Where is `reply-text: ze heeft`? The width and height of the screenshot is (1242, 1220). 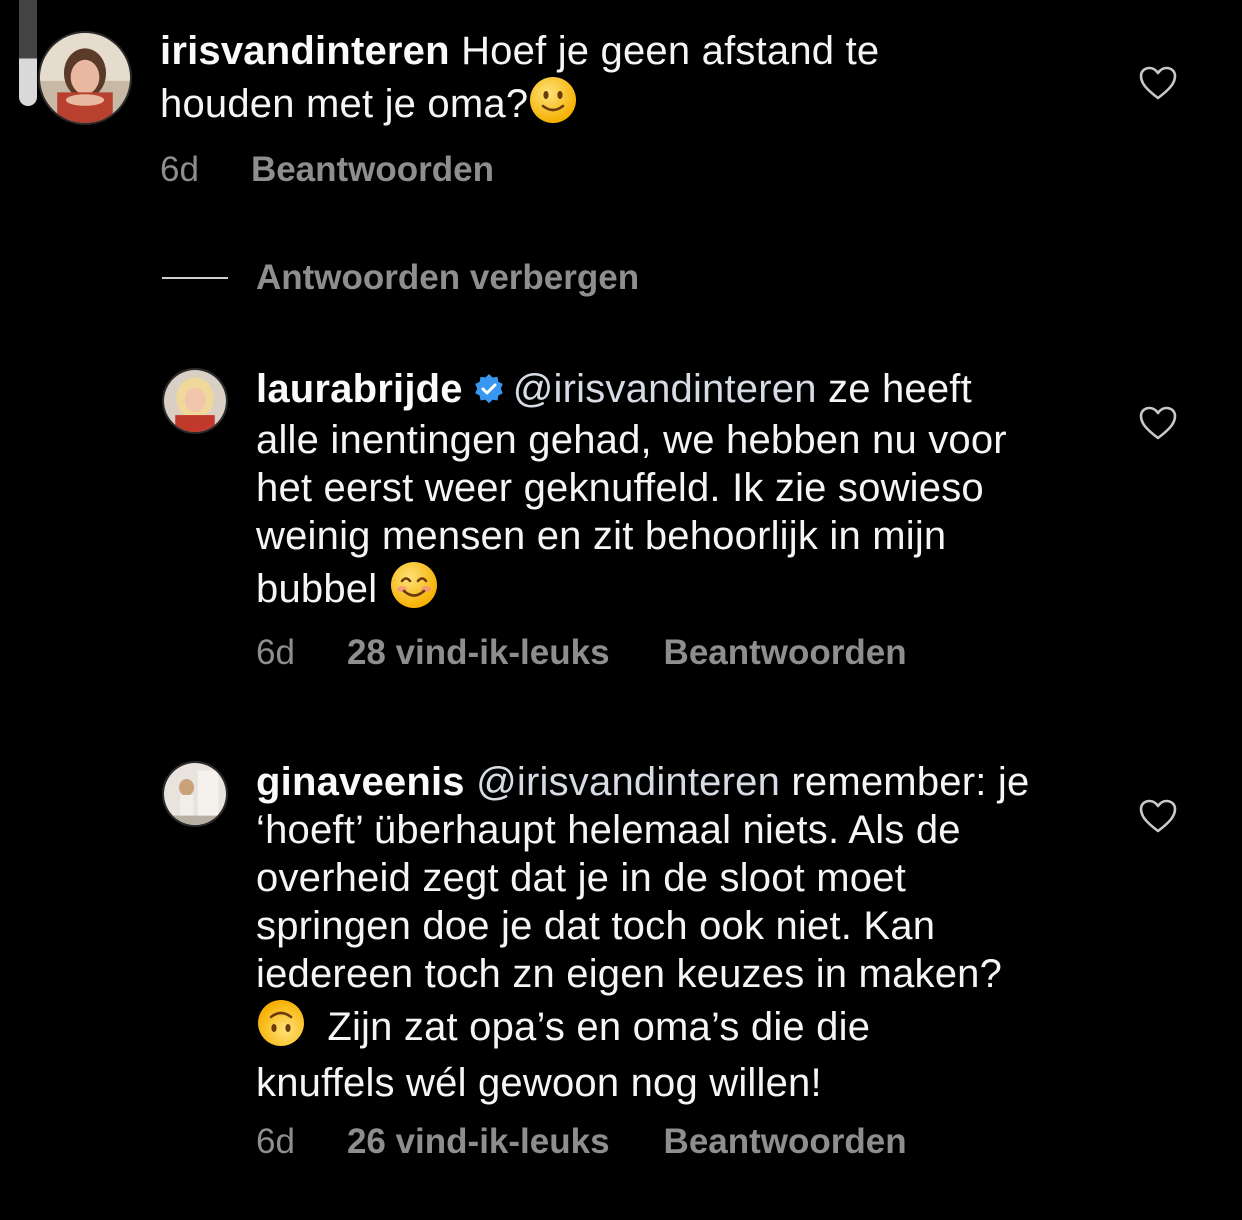
reply-text: ze heeft is located at coordinates (900, 389).